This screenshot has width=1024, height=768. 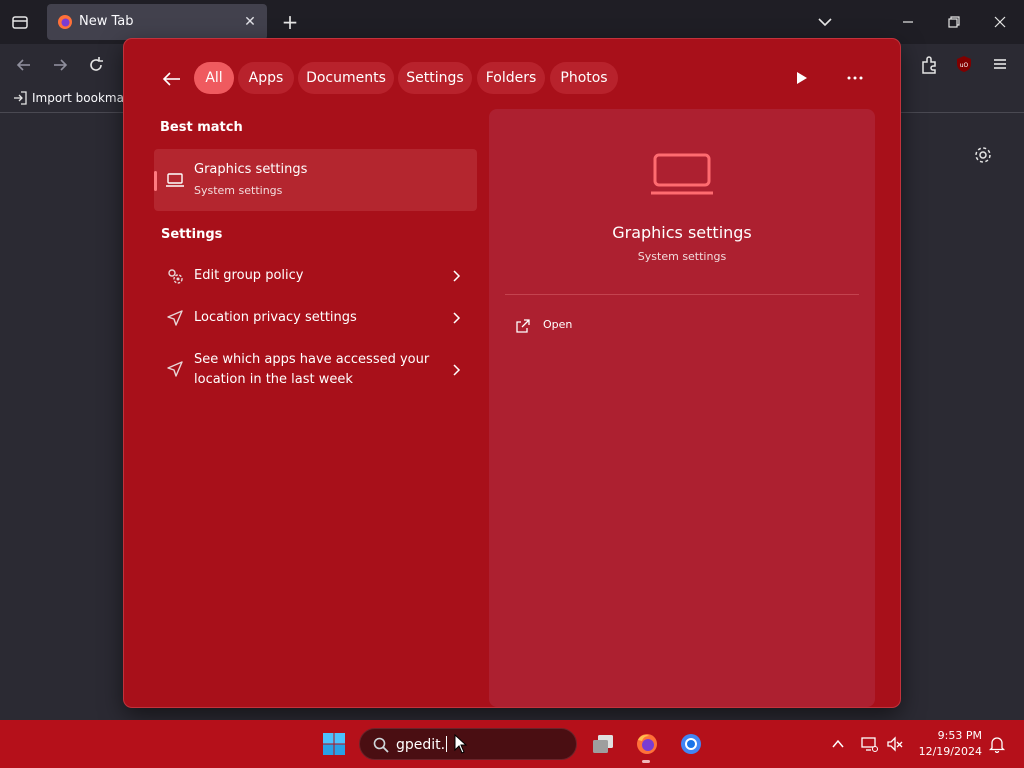 I want to click on filter-apps: Apps, so click(x=266, y=78).